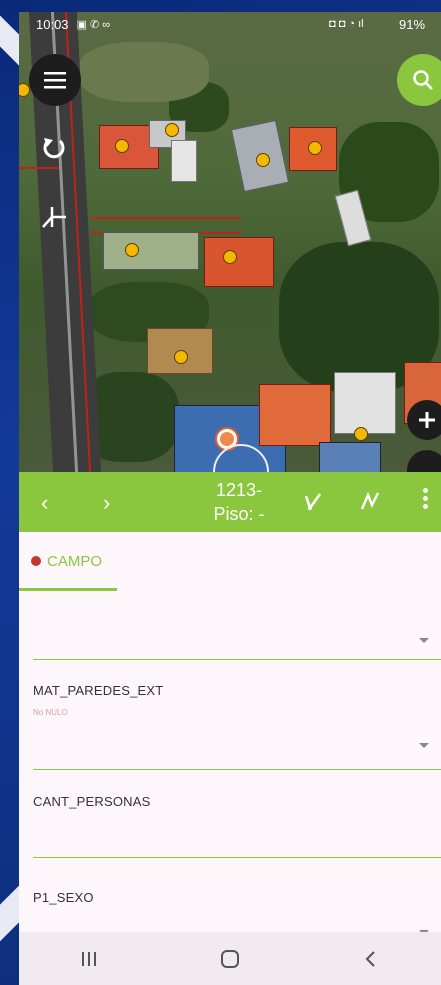  What do you see at coordinates (75, 561) in the screenshot?
I see `tab-label: CAMPO` at bounding box center [75, 561].